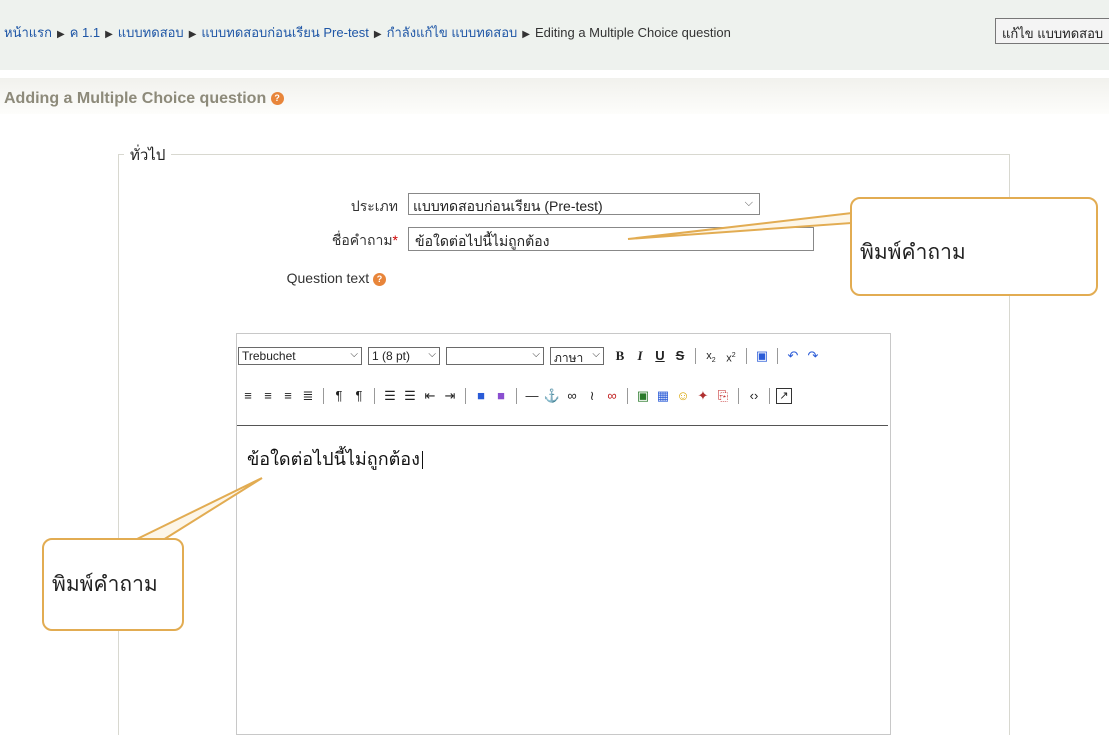 The width and height of the screenshot is (1109, 735). What do you see at coordinates (663, 396) in the screenshot?
I see `table-icon: ▦` at bounding box center [663, 396].